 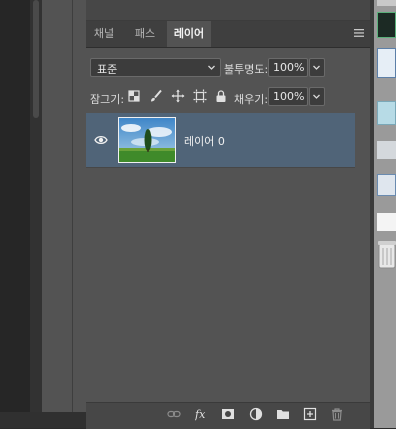 I want to click on layer-mask-icon, so click(x=228, y=414).